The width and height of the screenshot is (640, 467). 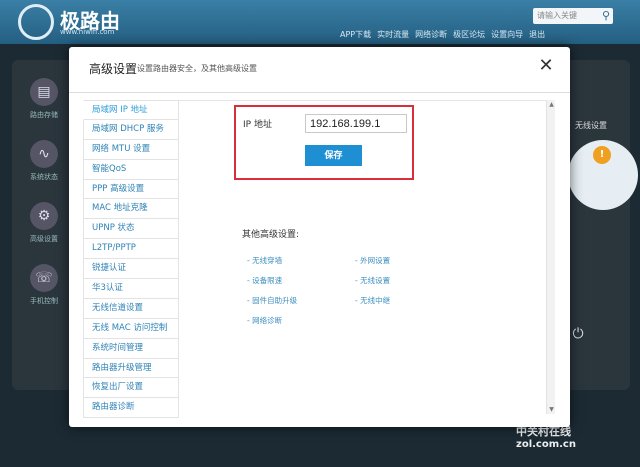 I want to click on menu-item-time: 系统时间管理, so click(x=131, y=348).